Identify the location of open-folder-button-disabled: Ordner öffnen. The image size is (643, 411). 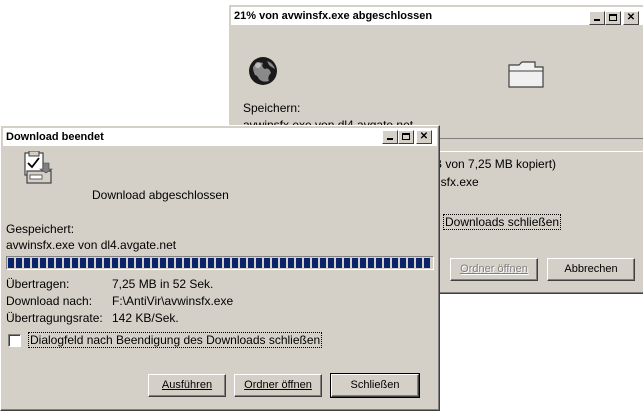
(494, 269).